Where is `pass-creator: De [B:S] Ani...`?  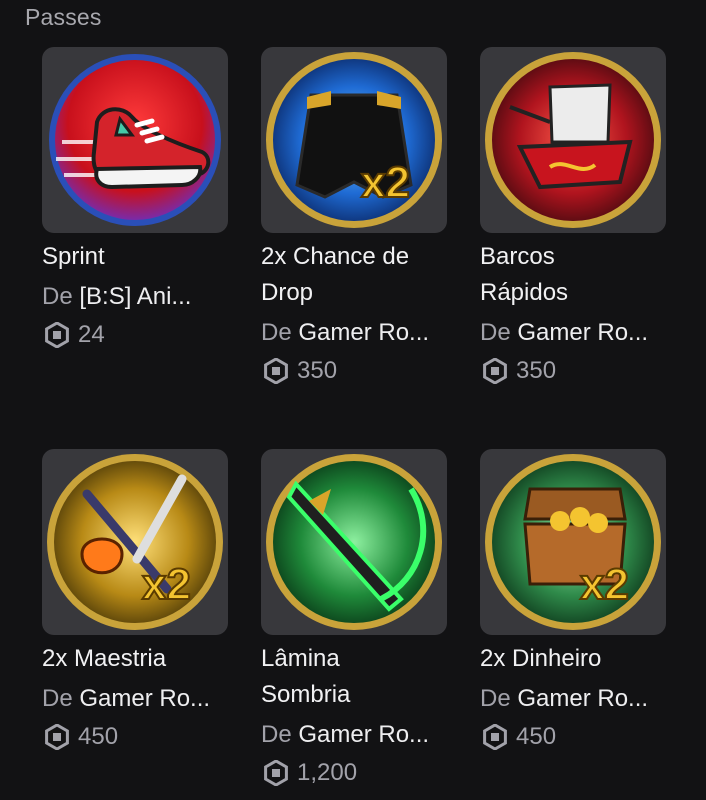
pass-creator: De [B:S] Ani... is located at coordinates (137, 297).